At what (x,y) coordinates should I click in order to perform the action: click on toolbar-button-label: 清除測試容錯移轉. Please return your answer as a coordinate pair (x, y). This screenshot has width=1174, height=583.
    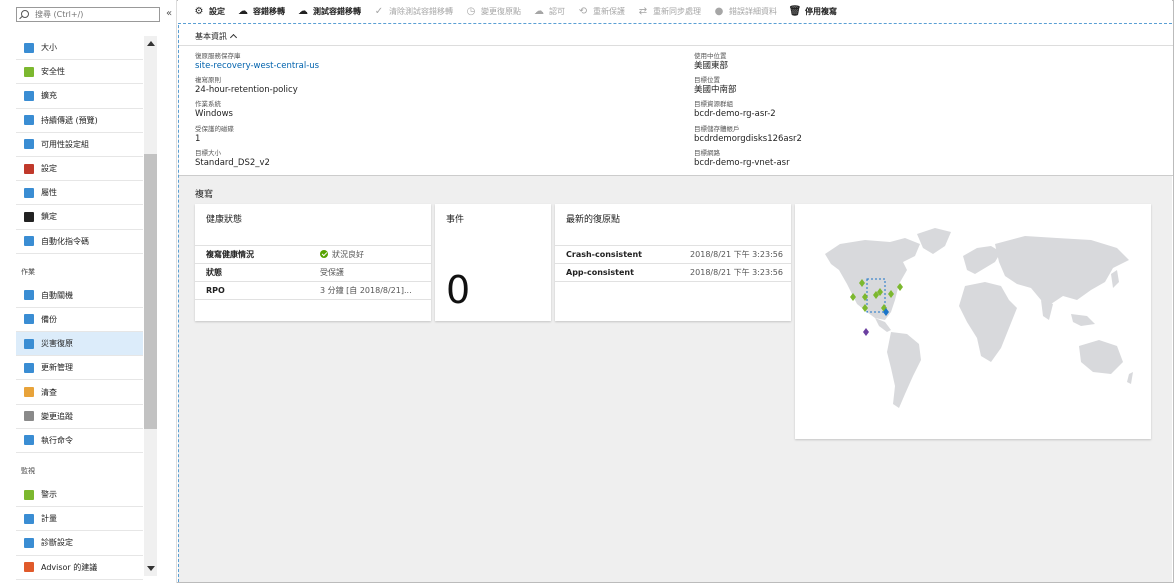
    Looking at the image, I should click on (421, 11).